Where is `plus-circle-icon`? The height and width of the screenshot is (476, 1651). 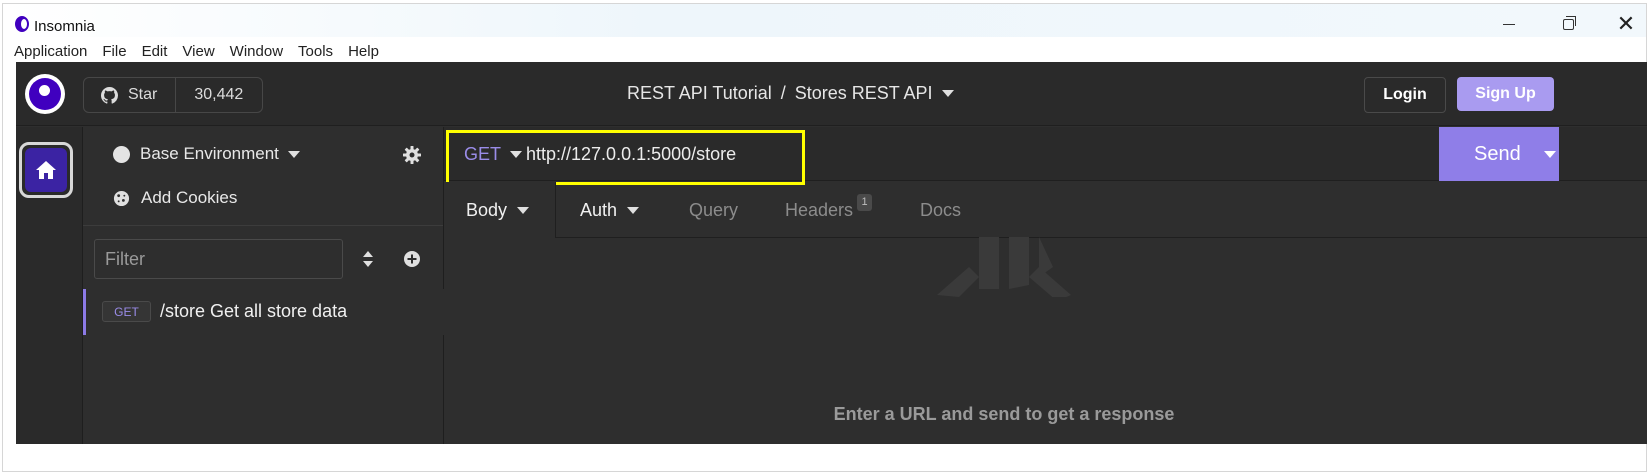 plus-circle-icon is located at coordinates (412, 259).